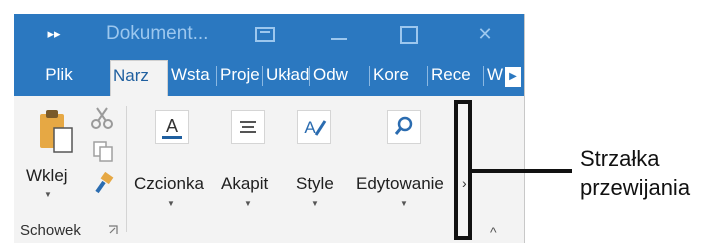 This screenshot has height=243, width=711. What do you see at coordinates (286, 75) in the screenshot?
I see `tab-layout: Układ` at bounding box center [286, 75].